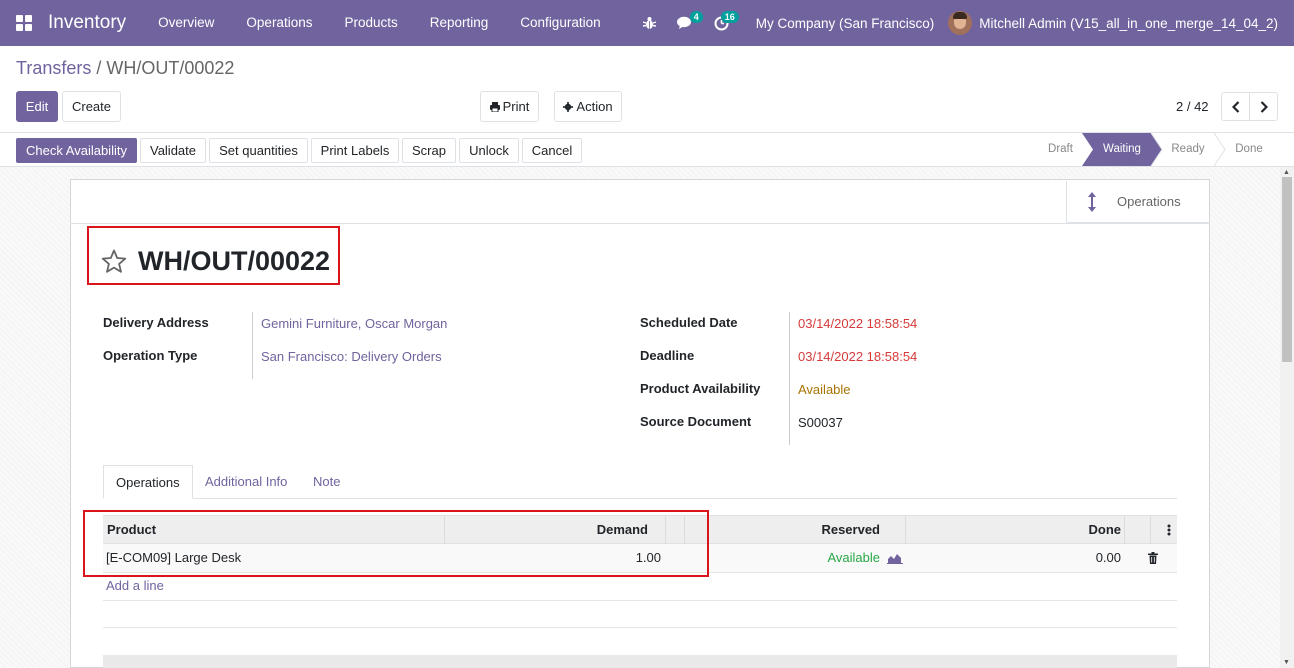  What do you see at coordinates (689, 322) in the screenshot?
I see `scheduled-date-label: Scheduled Date` at bounding box center [689, 322].